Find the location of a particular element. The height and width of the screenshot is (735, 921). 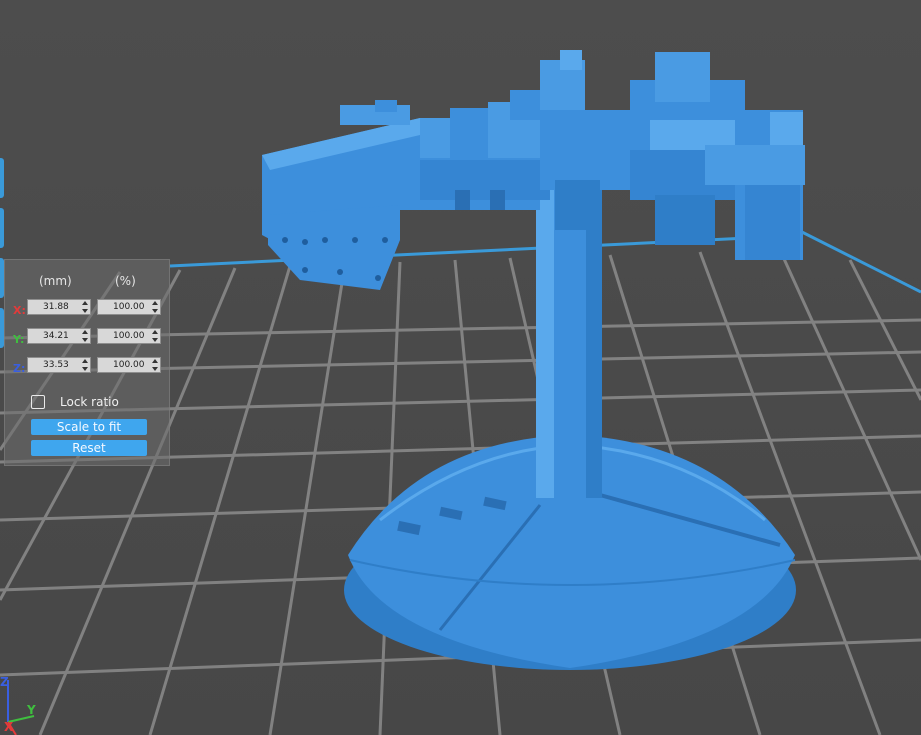

y-percent-input: 100.00 is located at coordinates (129, 336).